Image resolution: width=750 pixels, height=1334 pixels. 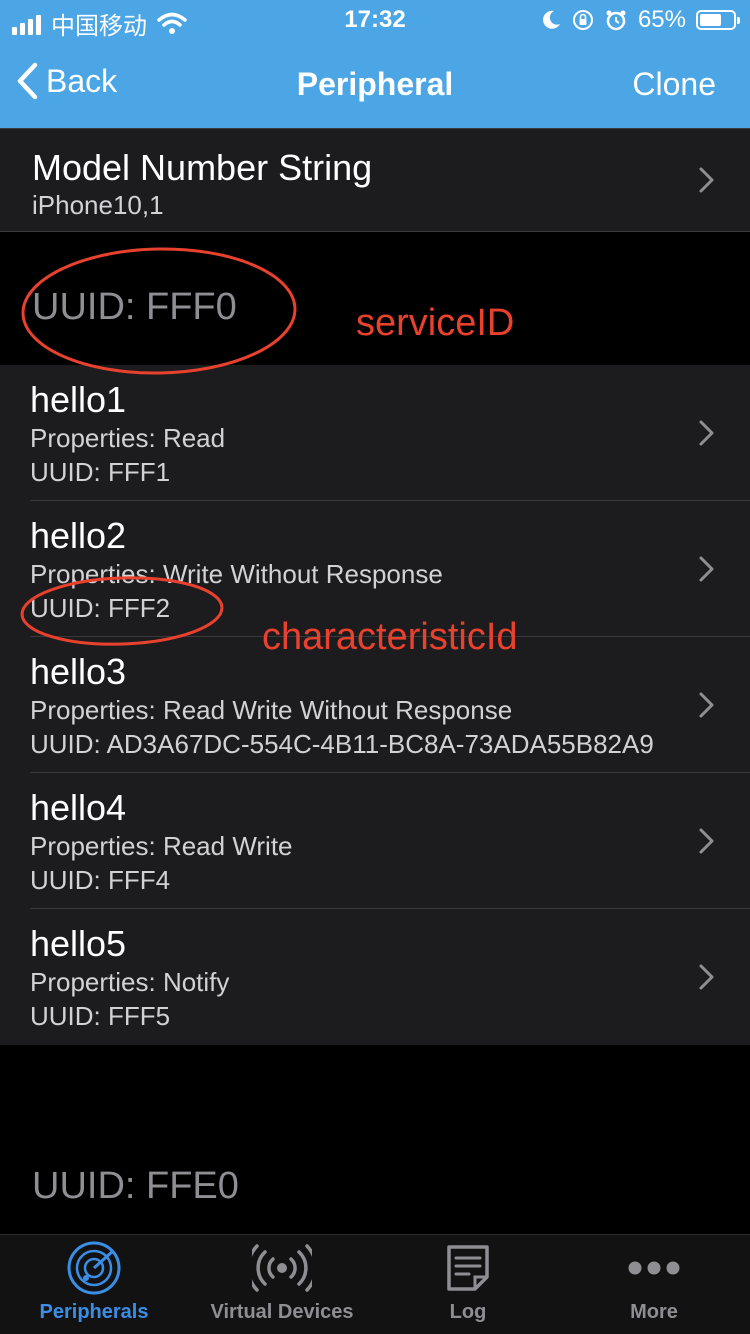 I want to click on model-number-row: Model Number String iPhone10,1, so click(x=375, y=180).